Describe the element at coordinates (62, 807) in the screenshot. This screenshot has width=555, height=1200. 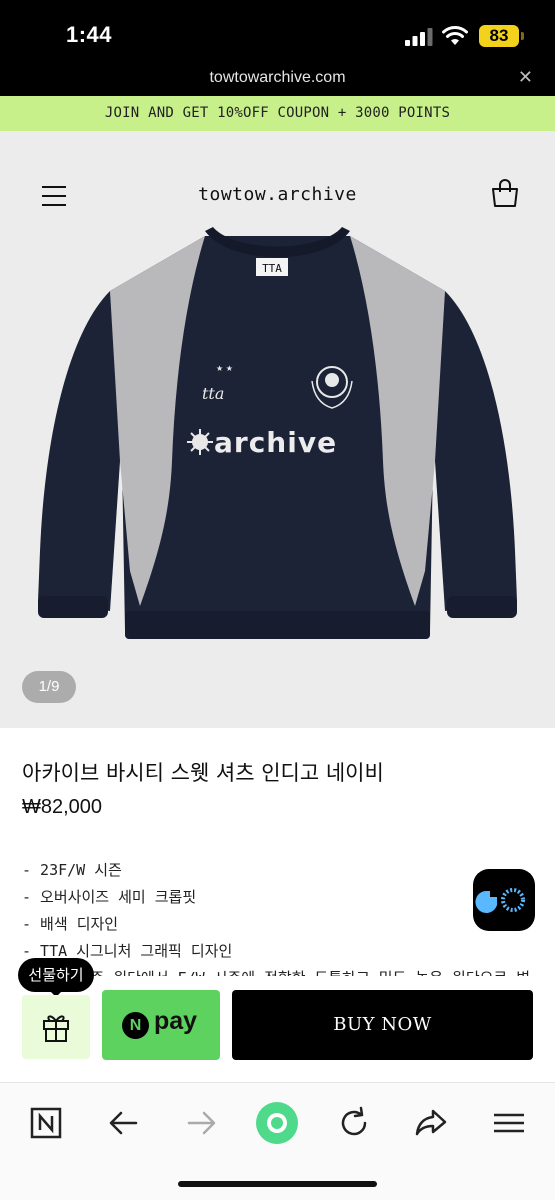
I see `product-price: ₩82,000` at that location.